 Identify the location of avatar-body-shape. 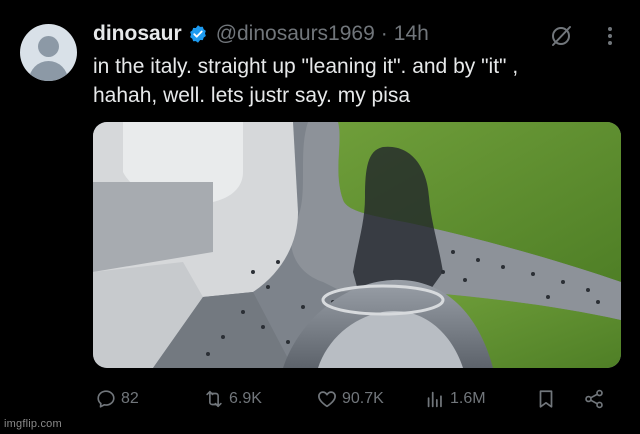
(48, 71).